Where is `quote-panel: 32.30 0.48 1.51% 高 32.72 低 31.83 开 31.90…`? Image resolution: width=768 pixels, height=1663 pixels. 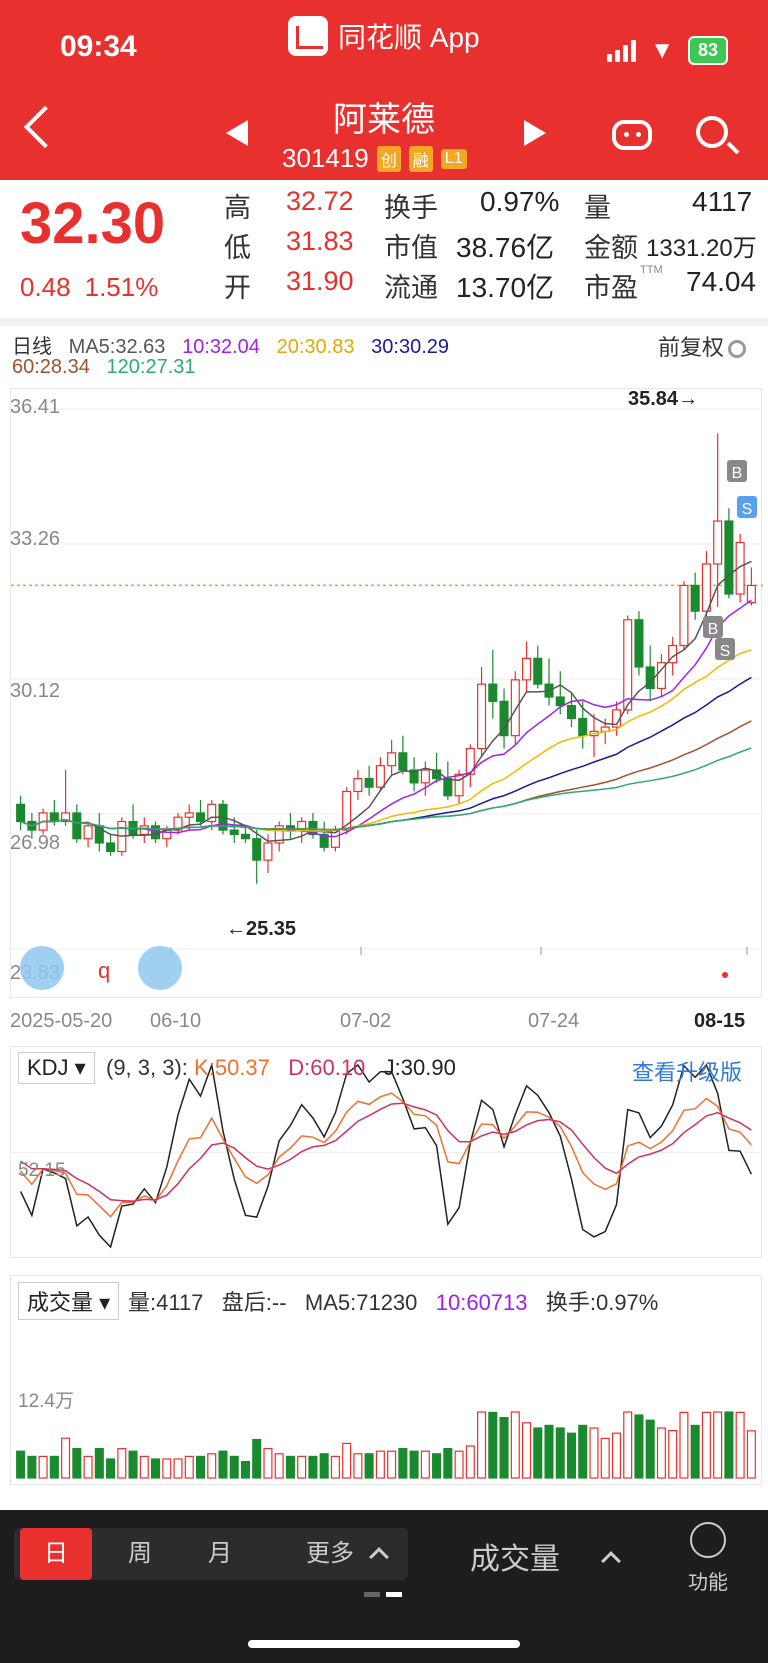
quote-panel: 32.30 0.48 1.51% 高 32.72 低 31.83 开 31.90… is located at coordinates (384, 249).